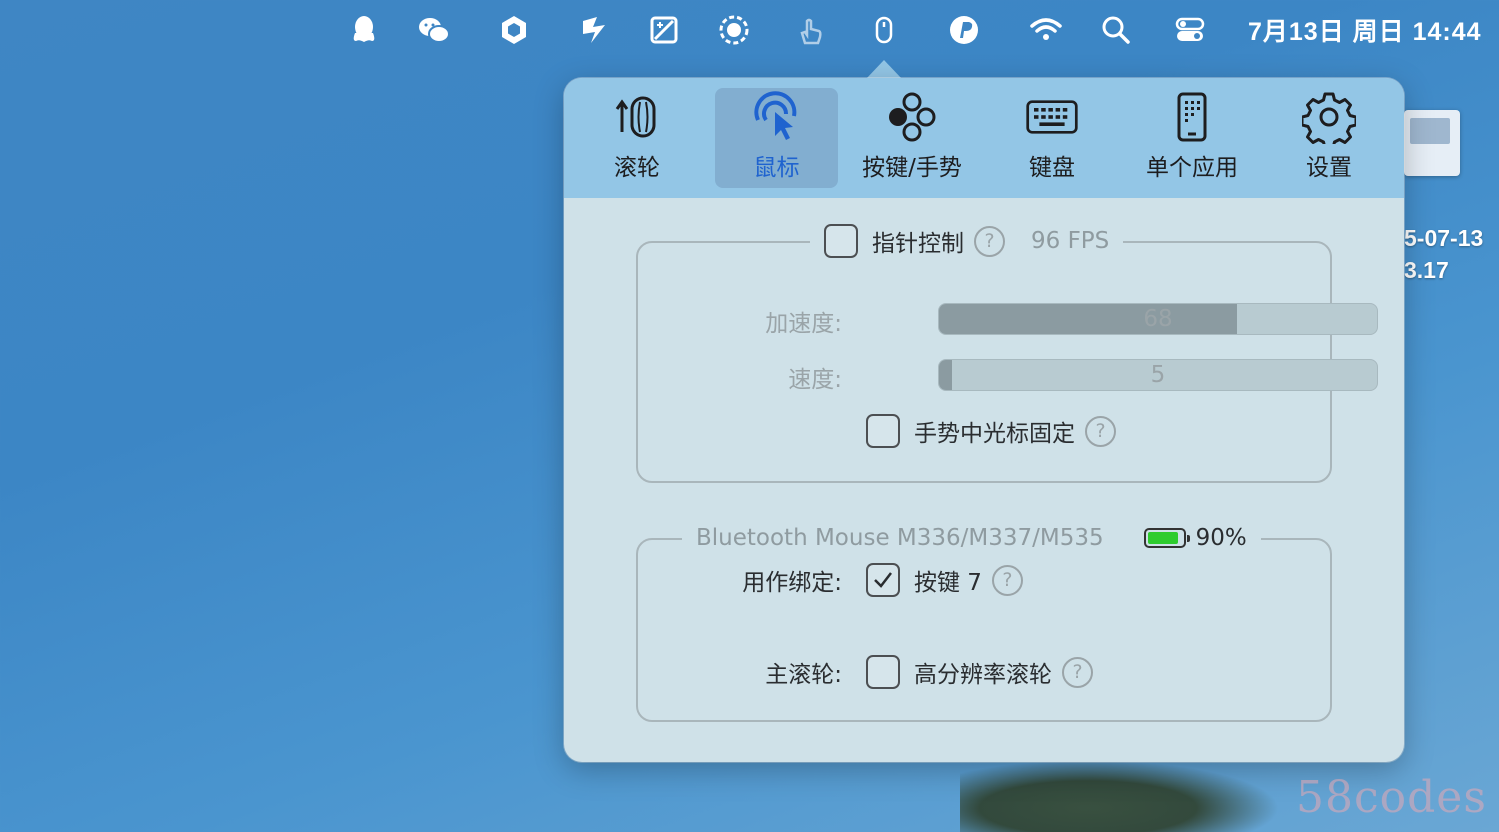 This screenshot has width=1499, height=832. What do you see at coordinates (1190, 30) in the screenshot?
I see `control-center-icon` at bounding box center [1190, 30].